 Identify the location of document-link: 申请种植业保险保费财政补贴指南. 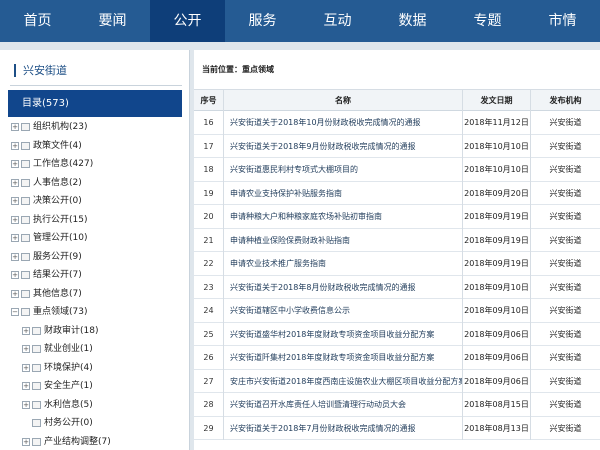
(343, 240).